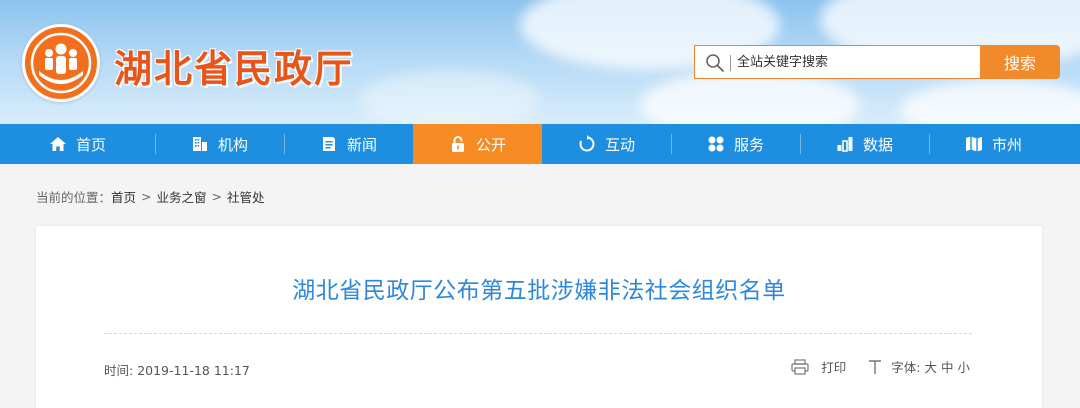 Image resolution: width=1080 pixels, height=408 pixels. Describe the element at coordinates (182, 196) in the screenshot. I see `breadcrumb-item-business: 业务之窗` at that location.